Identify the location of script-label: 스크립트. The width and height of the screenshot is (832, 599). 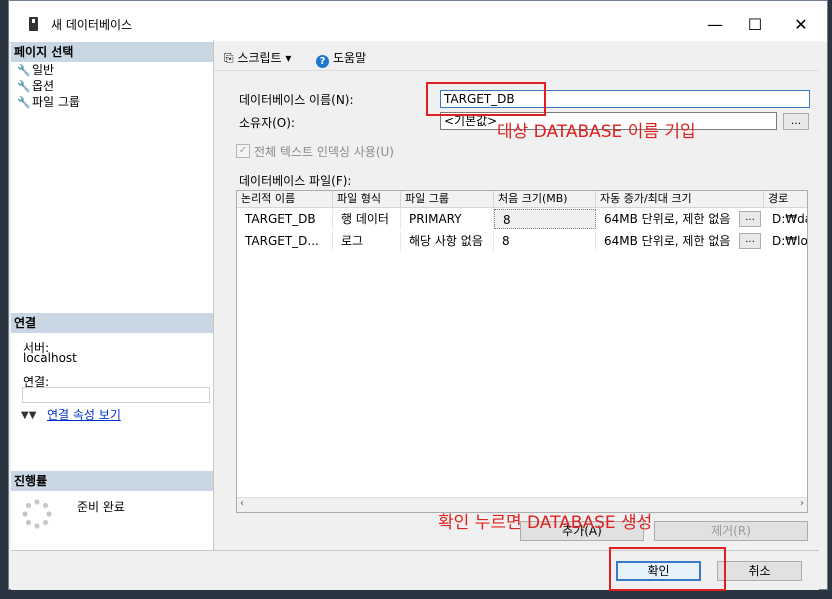
(259, 58).